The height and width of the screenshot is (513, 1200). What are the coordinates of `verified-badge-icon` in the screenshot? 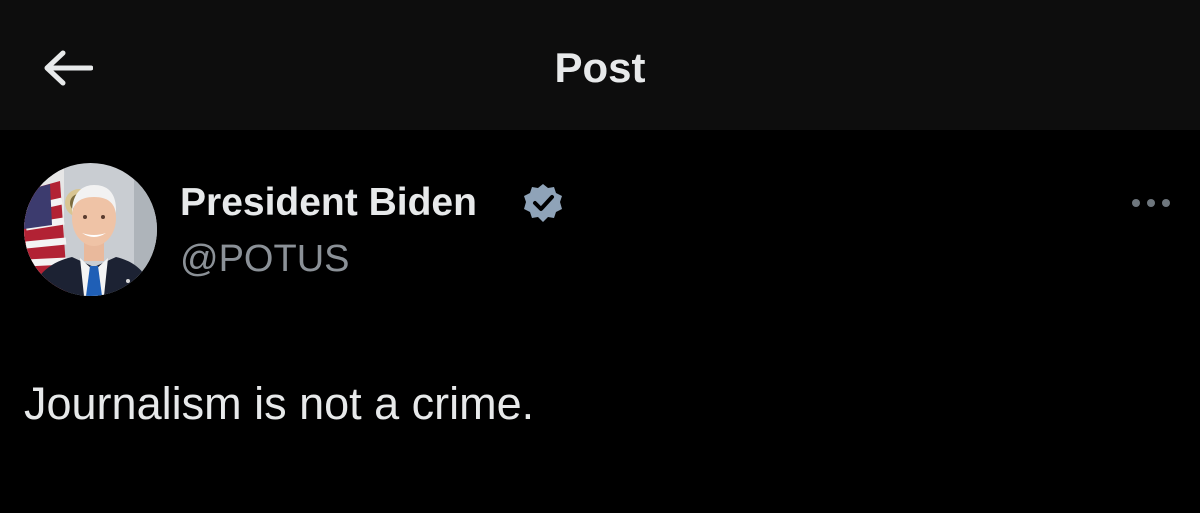 It's located at (543, 203).